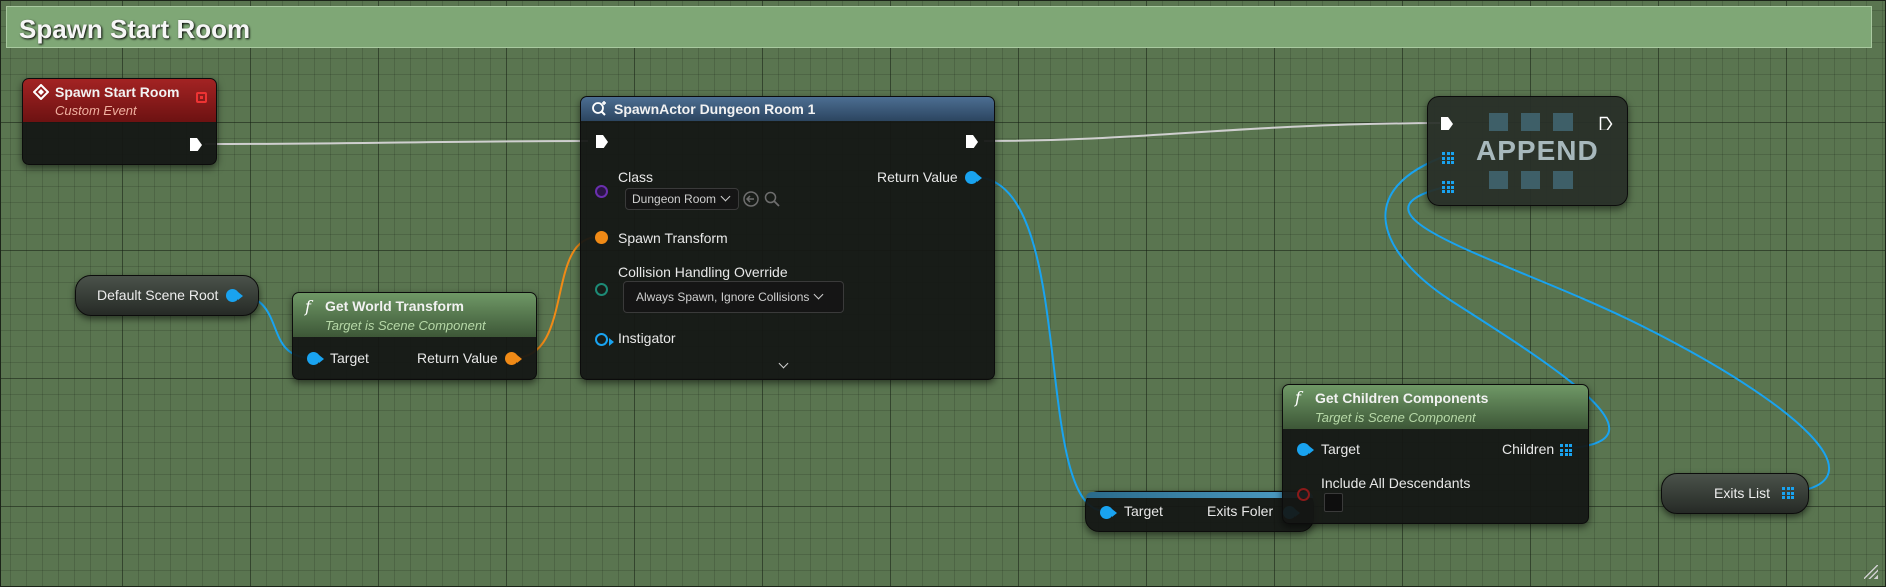 Image resolution: width=1886 pixels, height=587 pixels. Describe the element at coordinates (315, 358) in the screenshot. I see `world-transform-target-pin` at that location.